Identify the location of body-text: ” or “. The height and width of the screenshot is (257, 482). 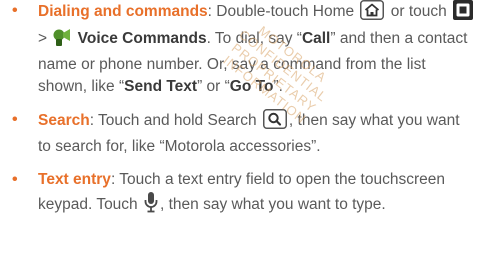
(213, 86).